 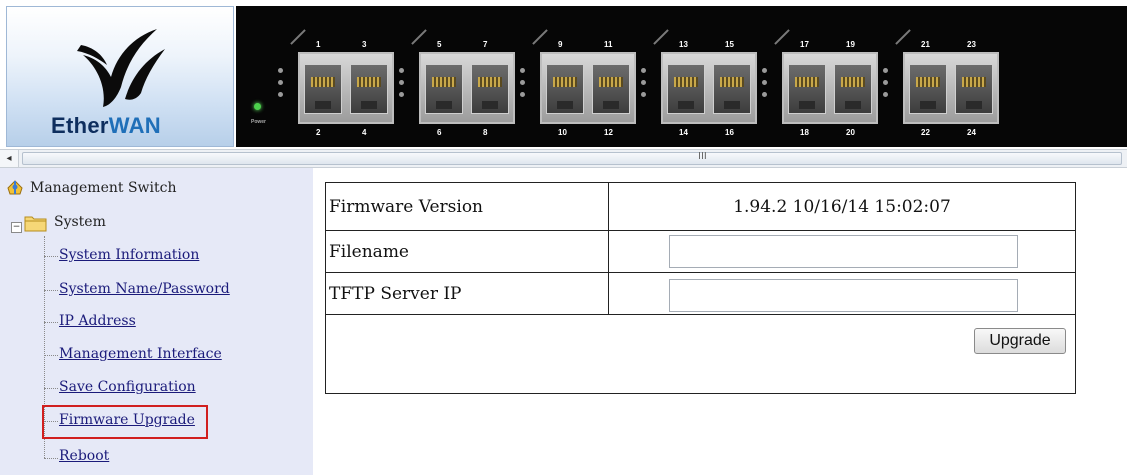 What do you see at coordinates (843, 295) in the screenshot?
I see `tftp-server-ip-input` at bounding box center [843, 295].